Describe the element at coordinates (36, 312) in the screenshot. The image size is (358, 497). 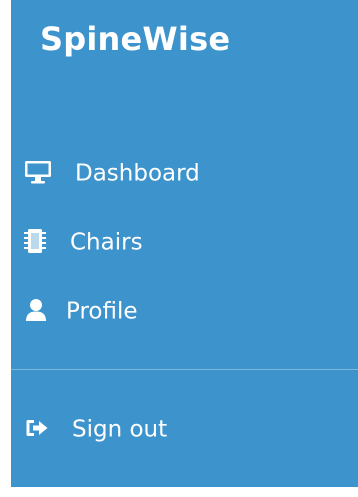
I see `user-icon` at that location.